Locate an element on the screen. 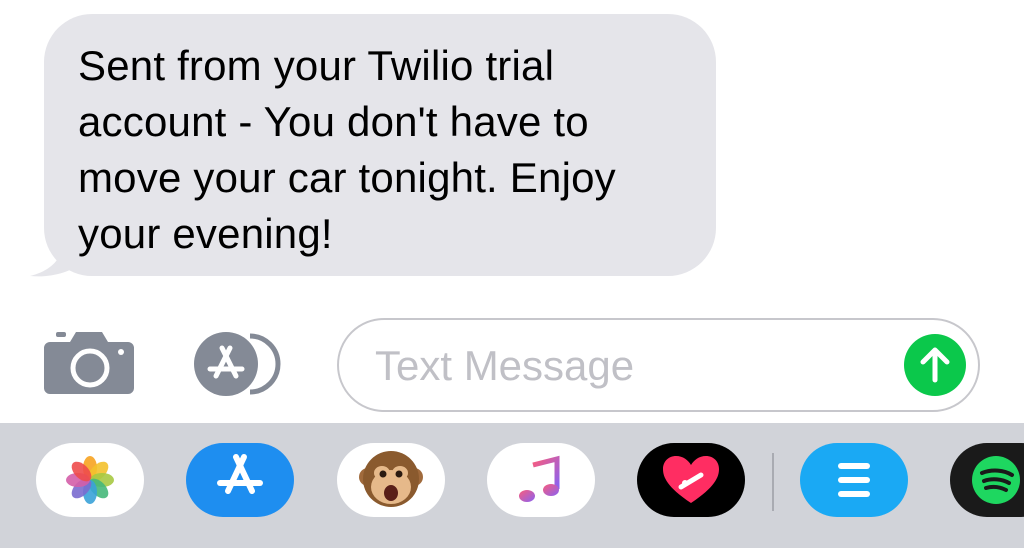 Image resolution: width=1024 pixels, height=548 pixels. app-list-icon is located at coordinates (854, 480).